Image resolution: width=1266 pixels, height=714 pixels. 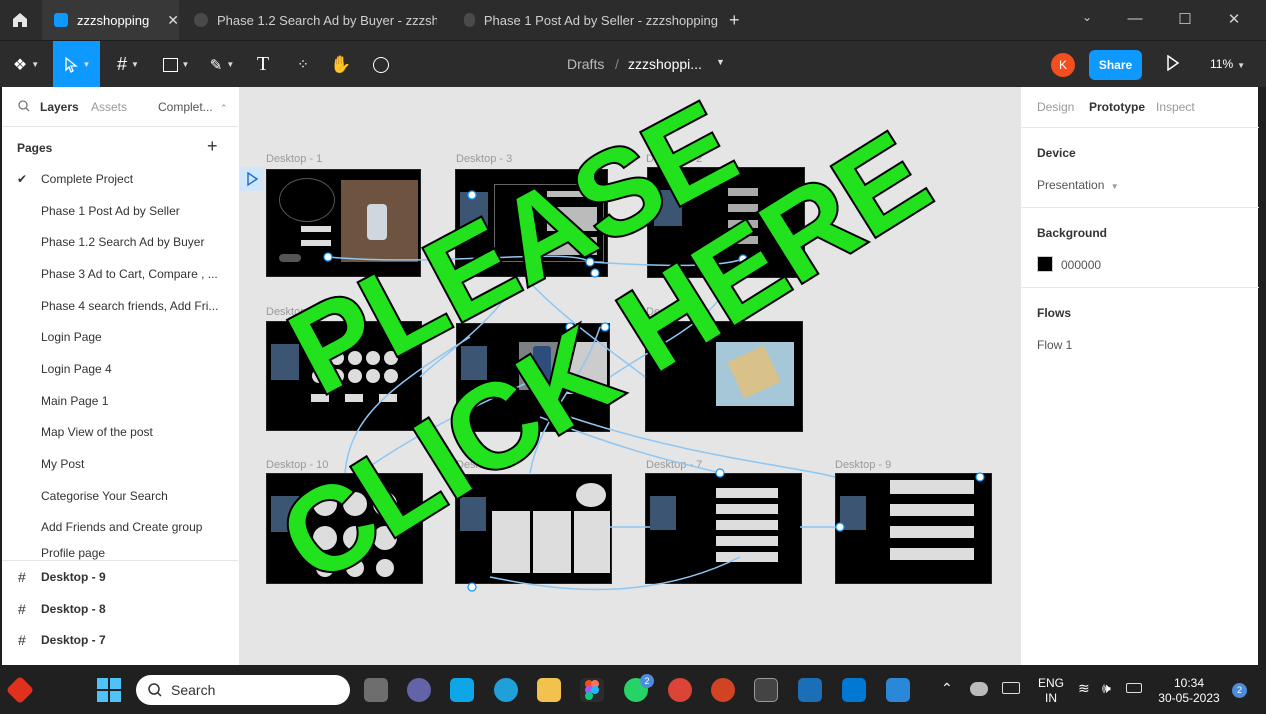 I want to click on close-tab-icon: ✕, so click(x=173, y=20).